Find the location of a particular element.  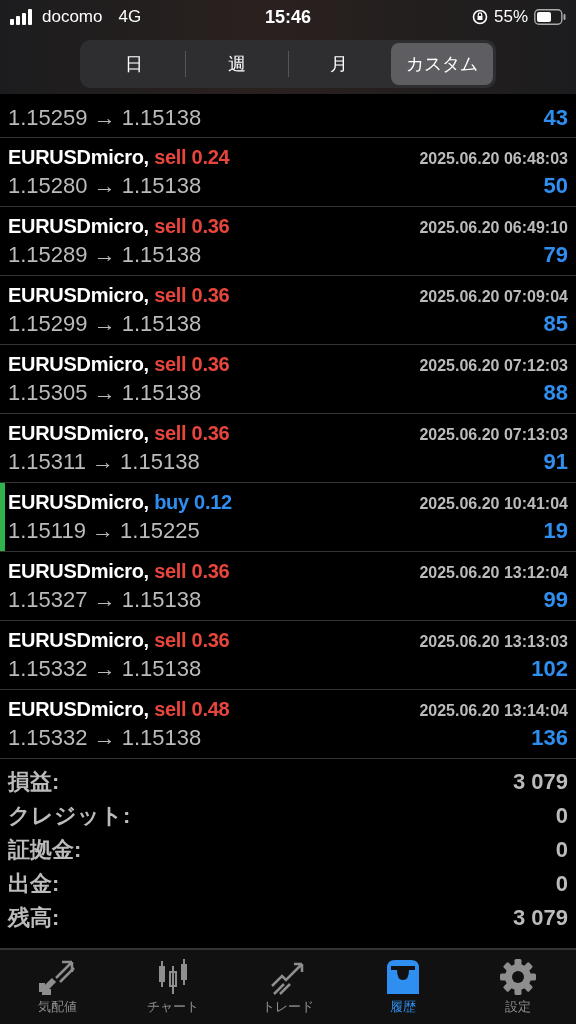

deal-profit: 19 is located at coordinates (555, 530).